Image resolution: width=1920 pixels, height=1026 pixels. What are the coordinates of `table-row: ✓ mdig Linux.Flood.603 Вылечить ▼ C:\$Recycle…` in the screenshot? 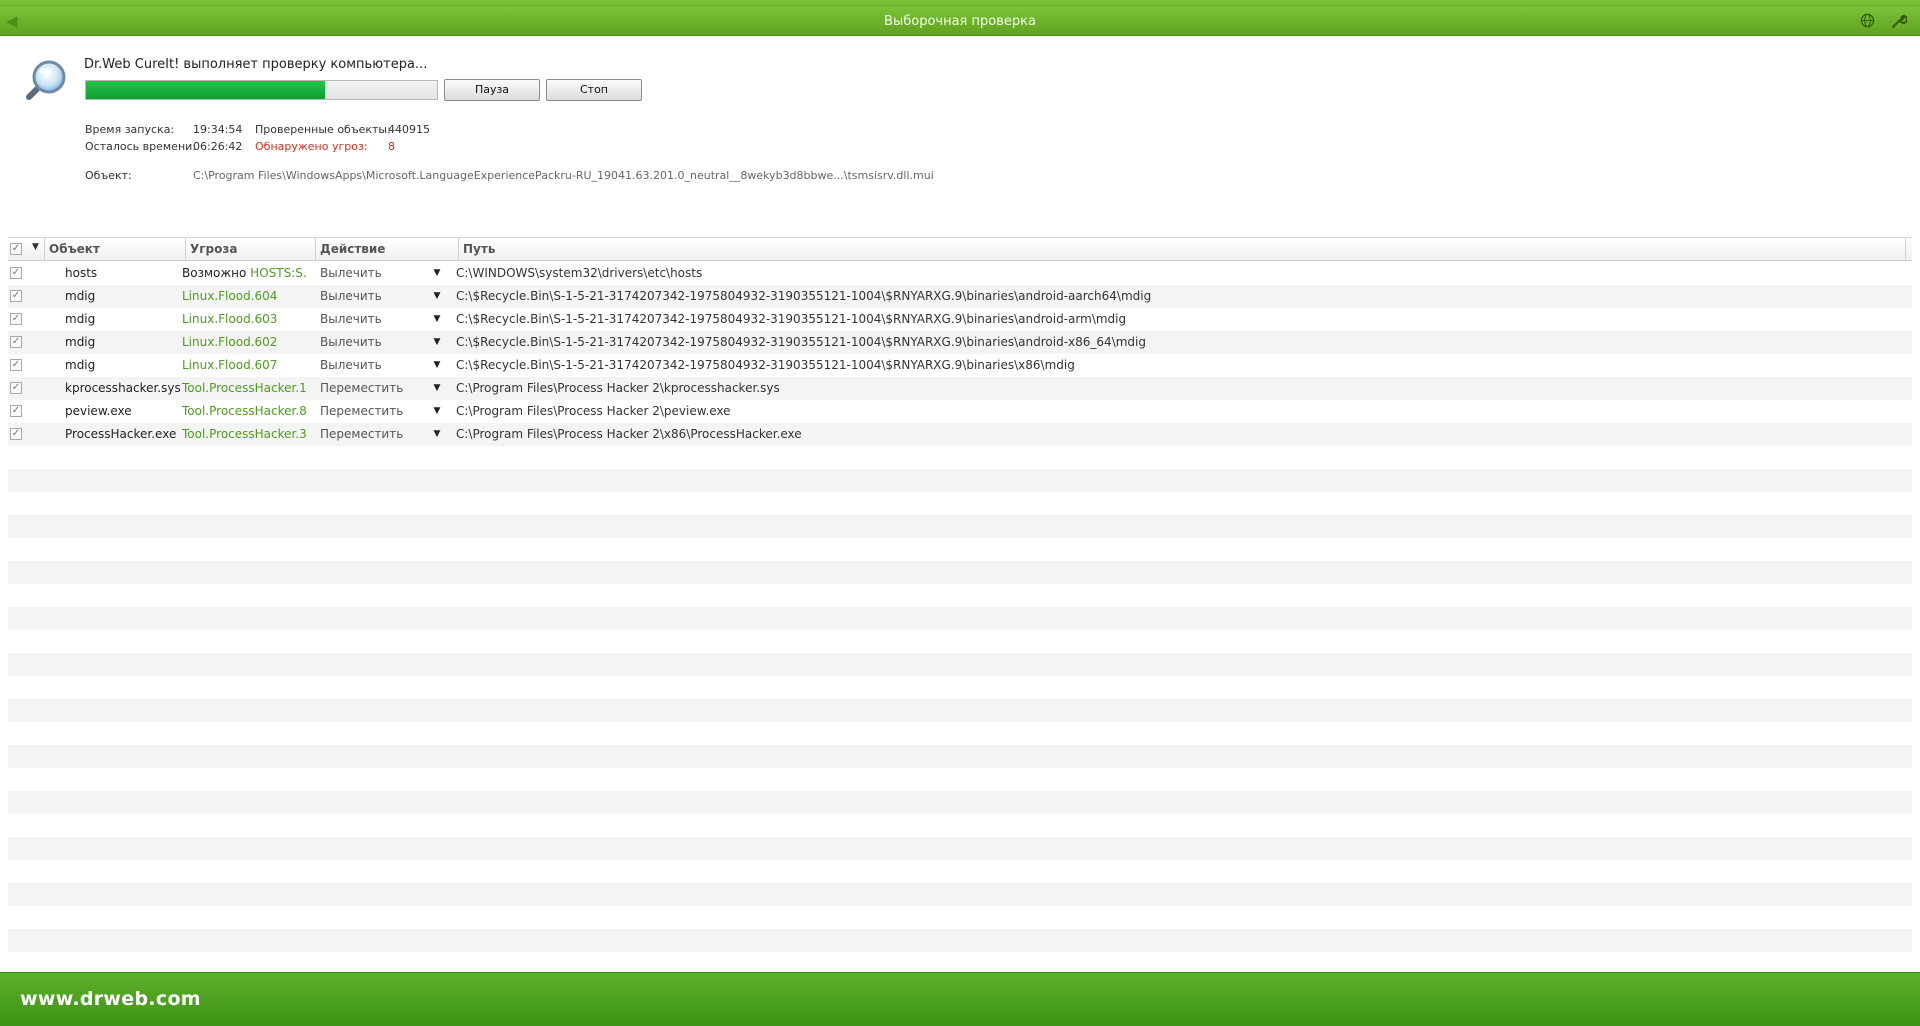 It's located at (960, 319).